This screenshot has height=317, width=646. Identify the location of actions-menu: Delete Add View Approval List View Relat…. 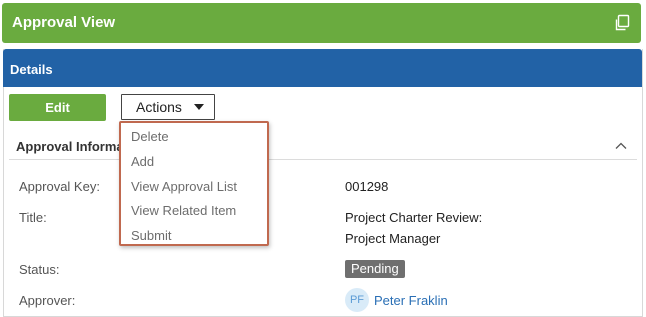
(194, 183).